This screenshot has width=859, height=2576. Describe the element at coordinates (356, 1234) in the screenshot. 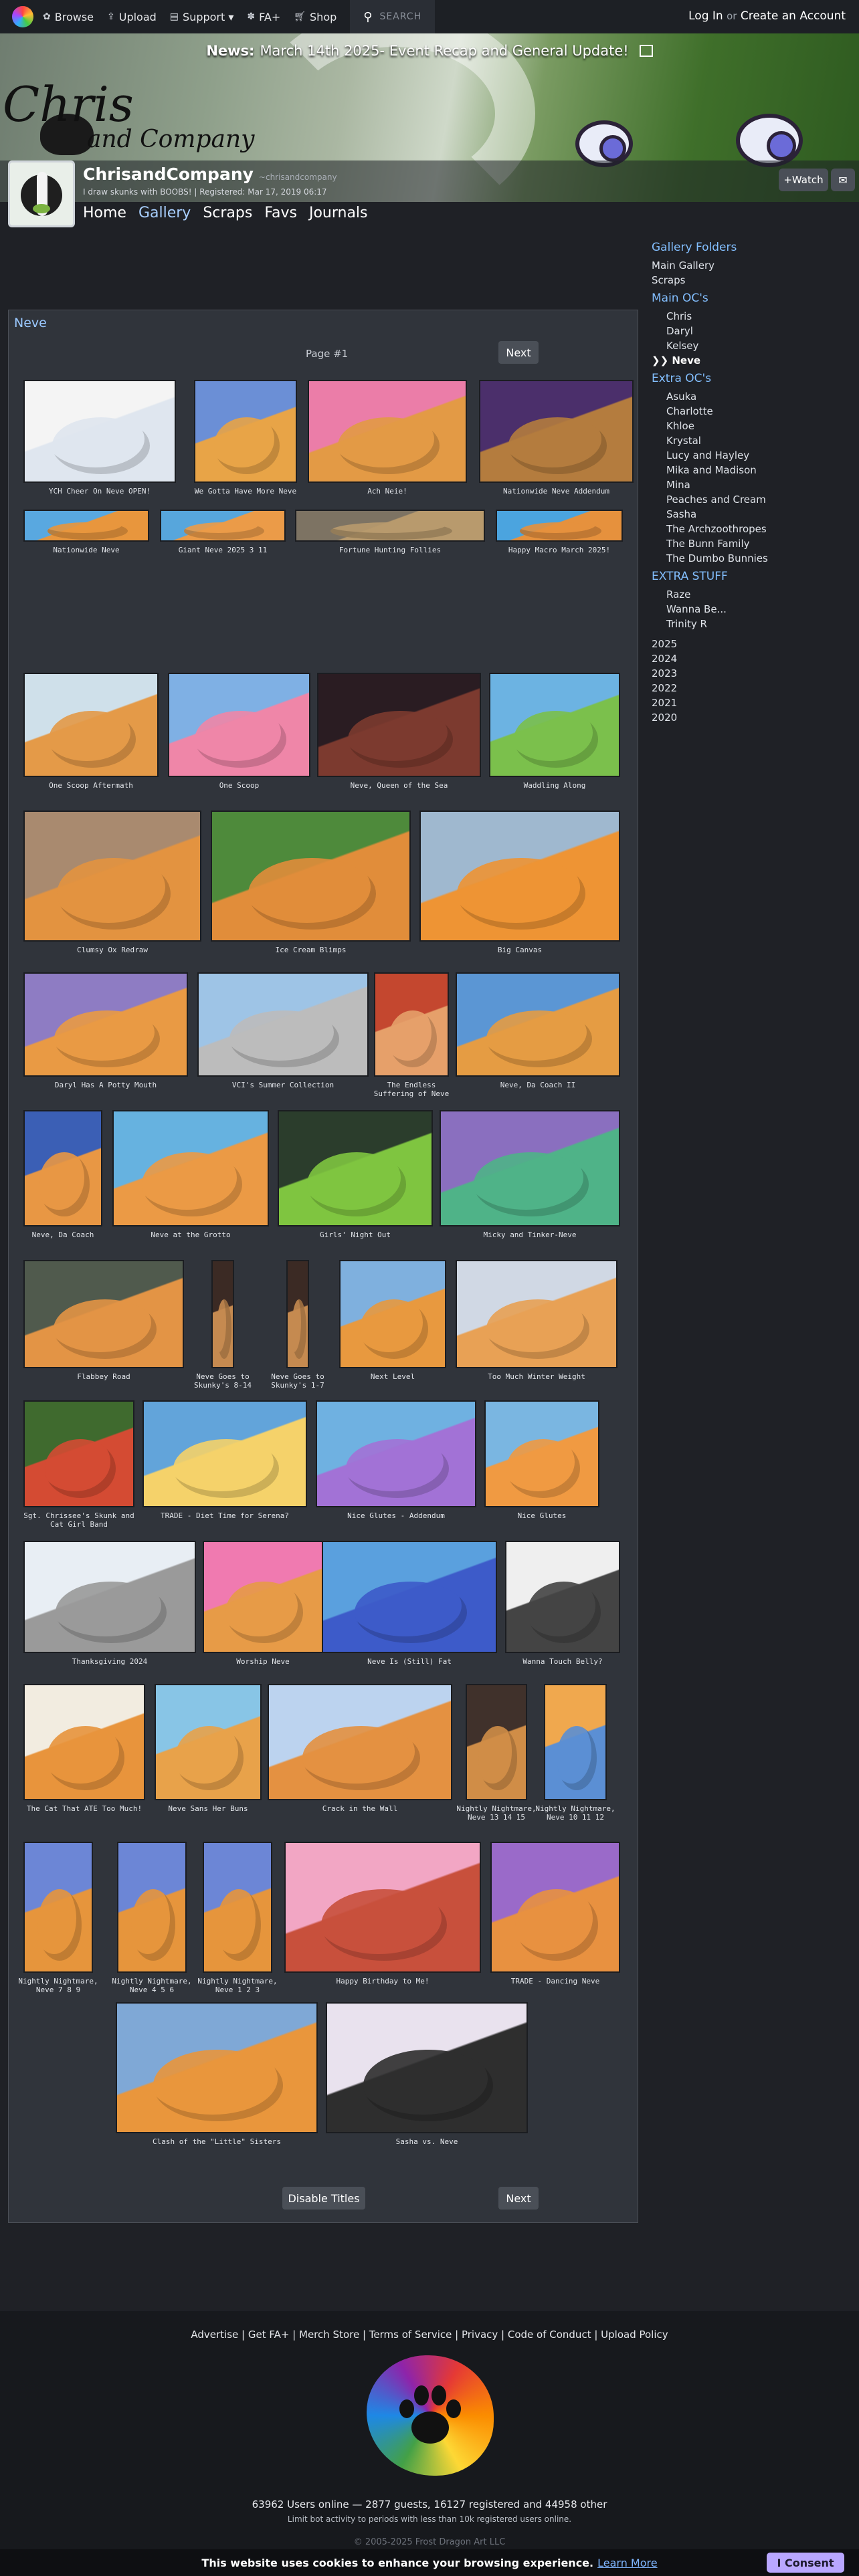

I see `thumbnail-title: Girls' Night Out` at that location.